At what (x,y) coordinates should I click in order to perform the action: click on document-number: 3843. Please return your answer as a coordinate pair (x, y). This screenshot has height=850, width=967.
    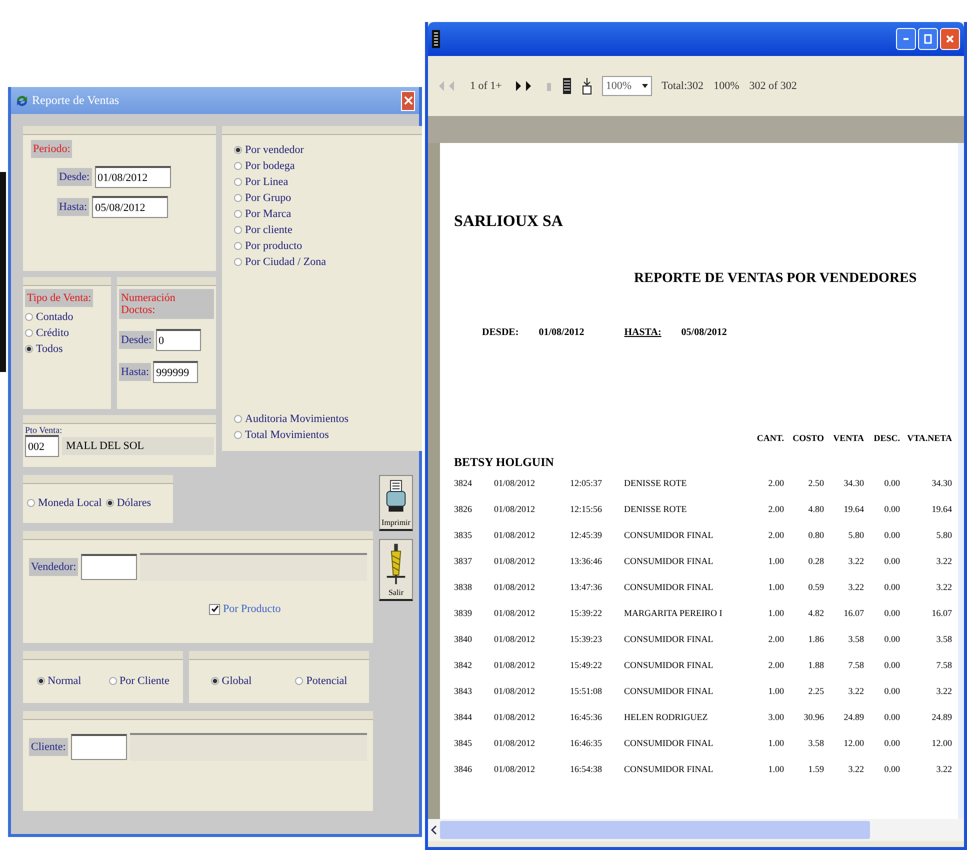
    Looking at the image, I should click on (463, 691).